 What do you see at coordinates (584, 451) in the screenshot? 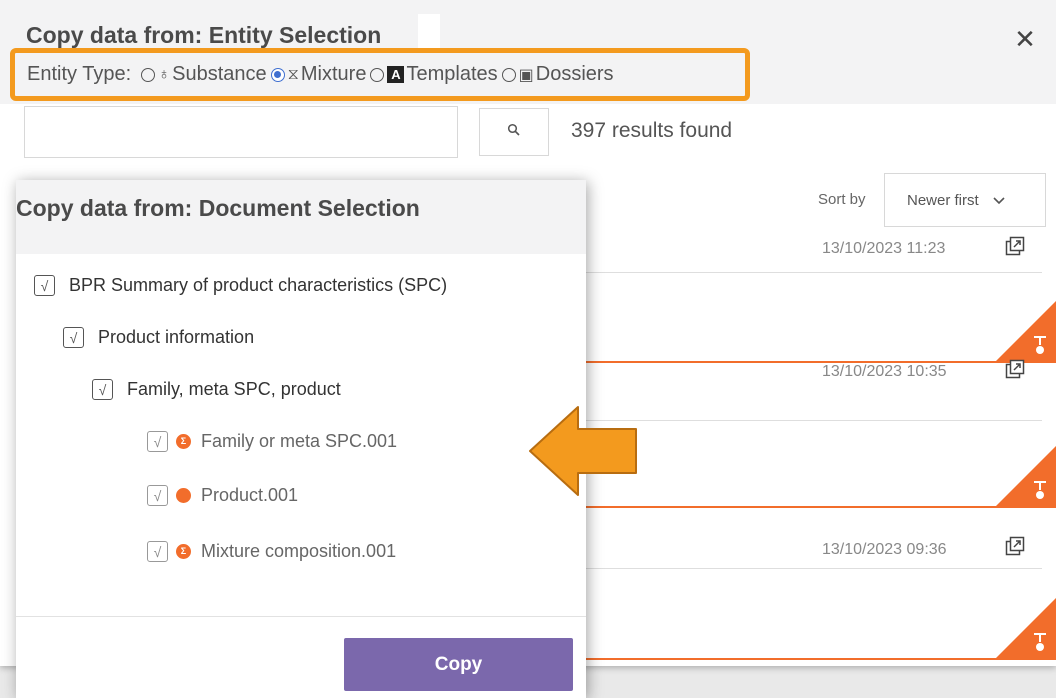
I see `callout-arrow-icon` at bounding box center [584, 451].